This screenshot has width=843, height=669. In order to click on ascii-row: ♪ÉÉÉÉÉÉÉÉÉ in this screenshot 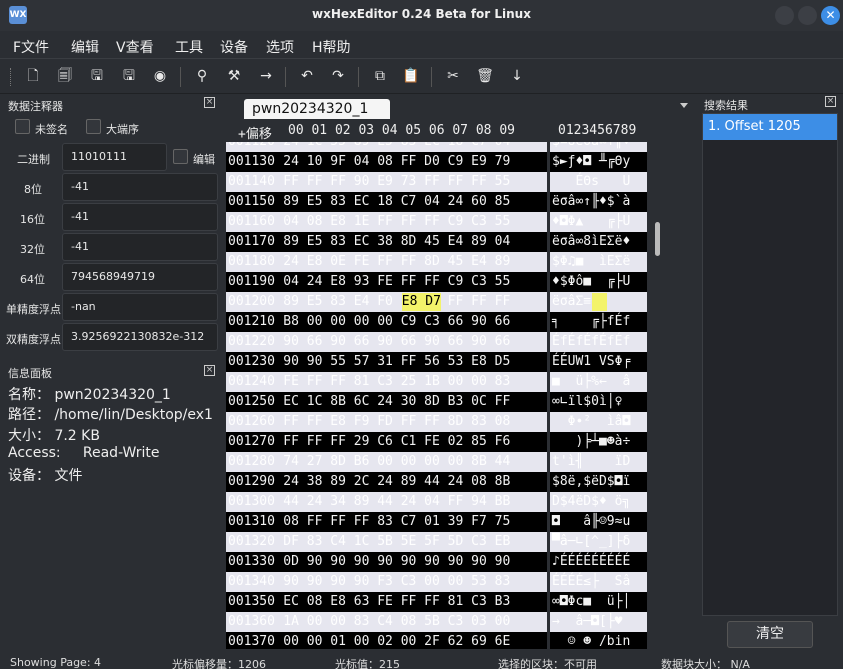, I will do `click(598, 562)`.